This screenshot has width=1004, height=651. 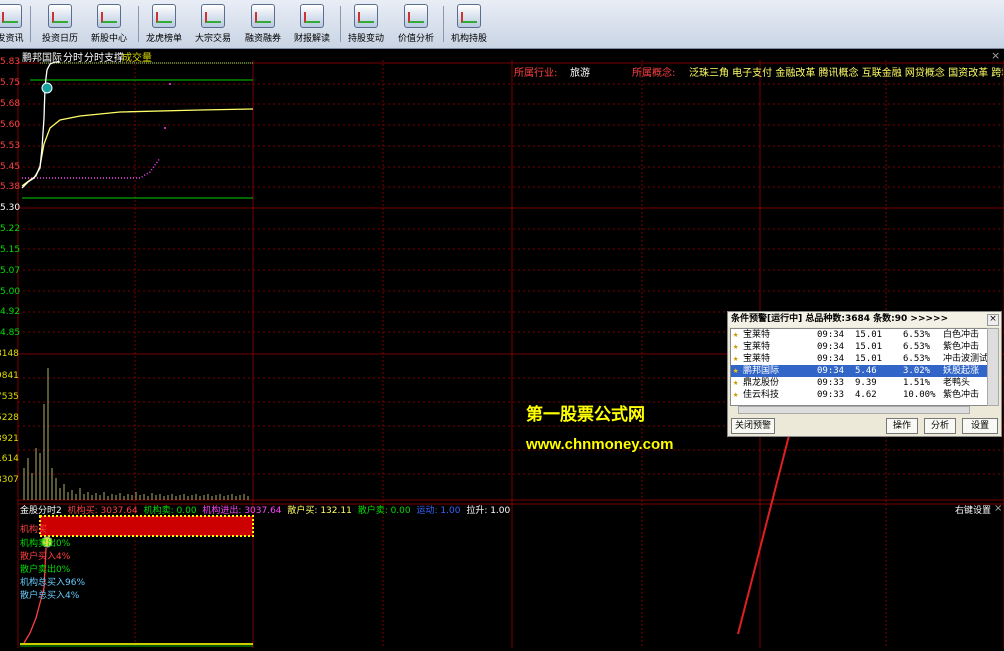 I want to click on toolbar-label: 财报解读, so click(x=311, y=39).